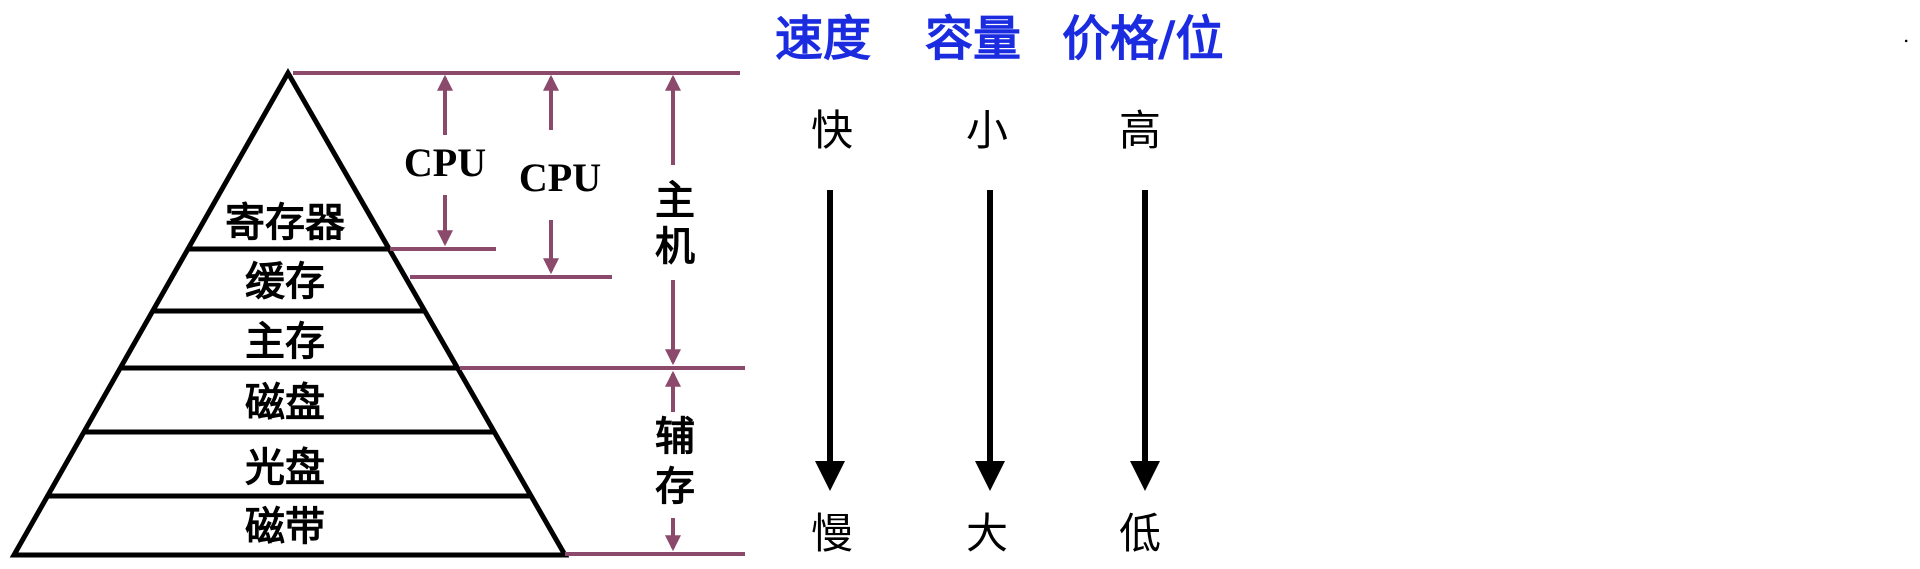 The image size is (1920, 569). I want to click on host-label-char-2: 机, so click(675, 246).